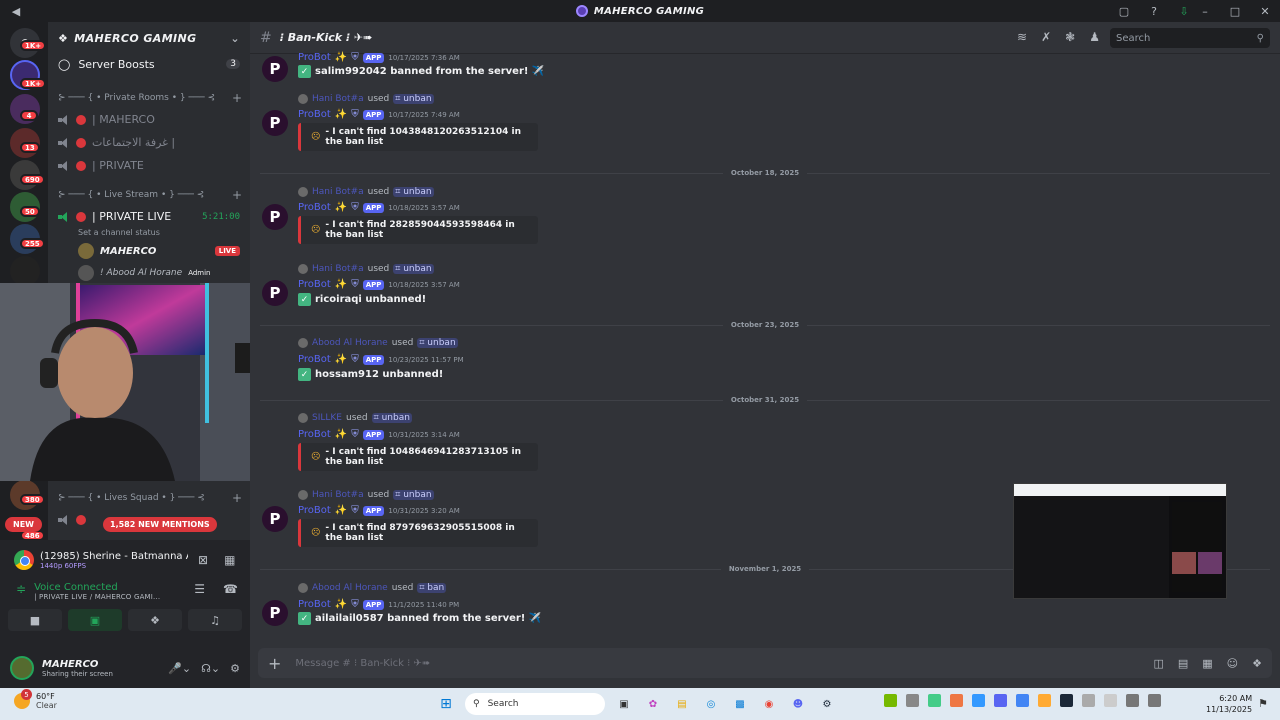 This screenshot has width=1280, height=720. What do you see at coordinates (1190, 38) in the screenshot?
I see `search-input: Search ⚲` at bounding box center [1190, 38].